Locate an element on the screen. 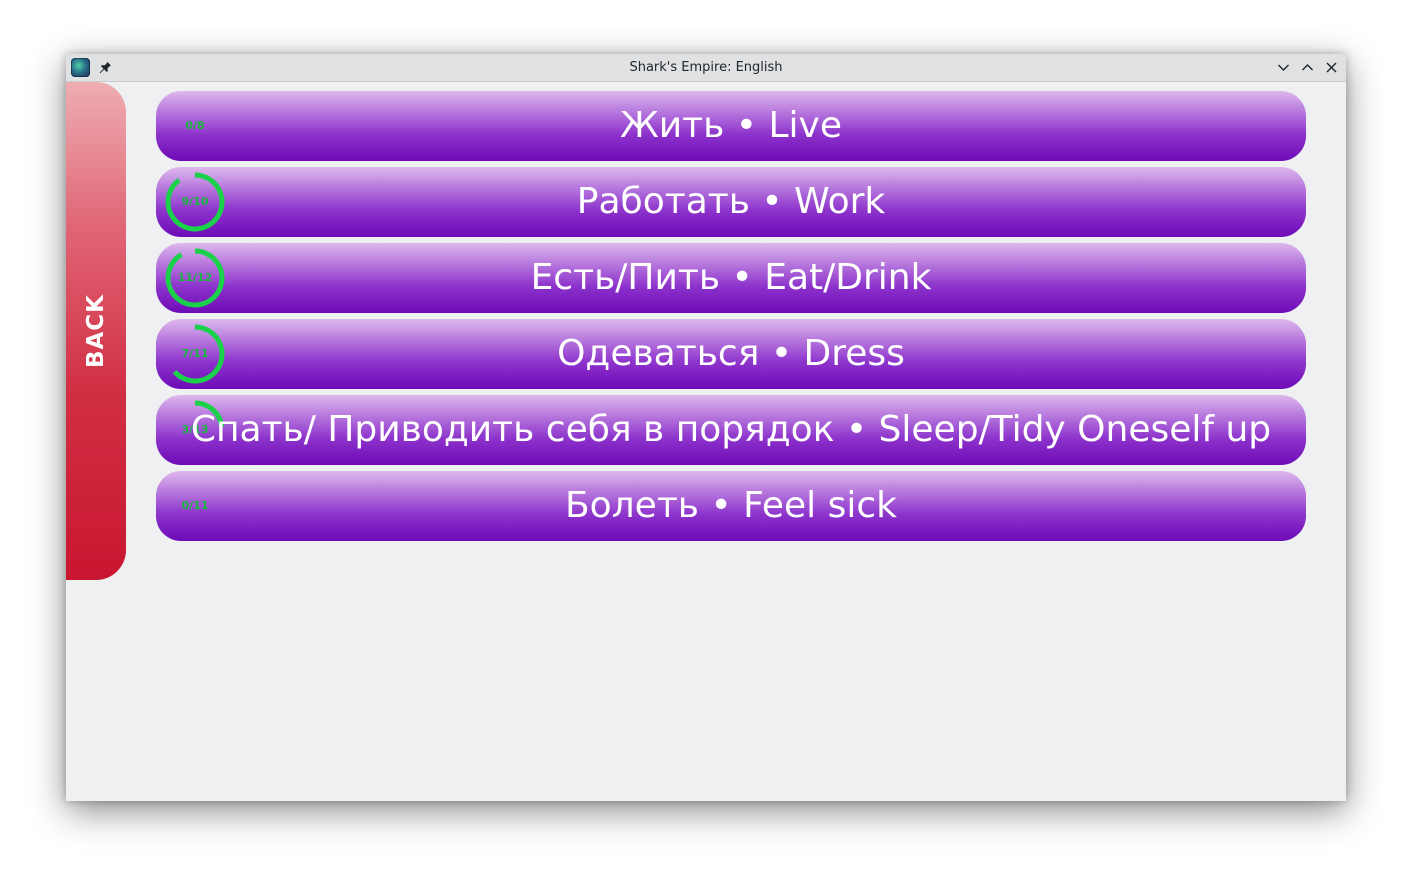 This screenshot has width=1412, height=879. topic-button-work: 9/10 Работать • Work is located at coordinates (731, 202).